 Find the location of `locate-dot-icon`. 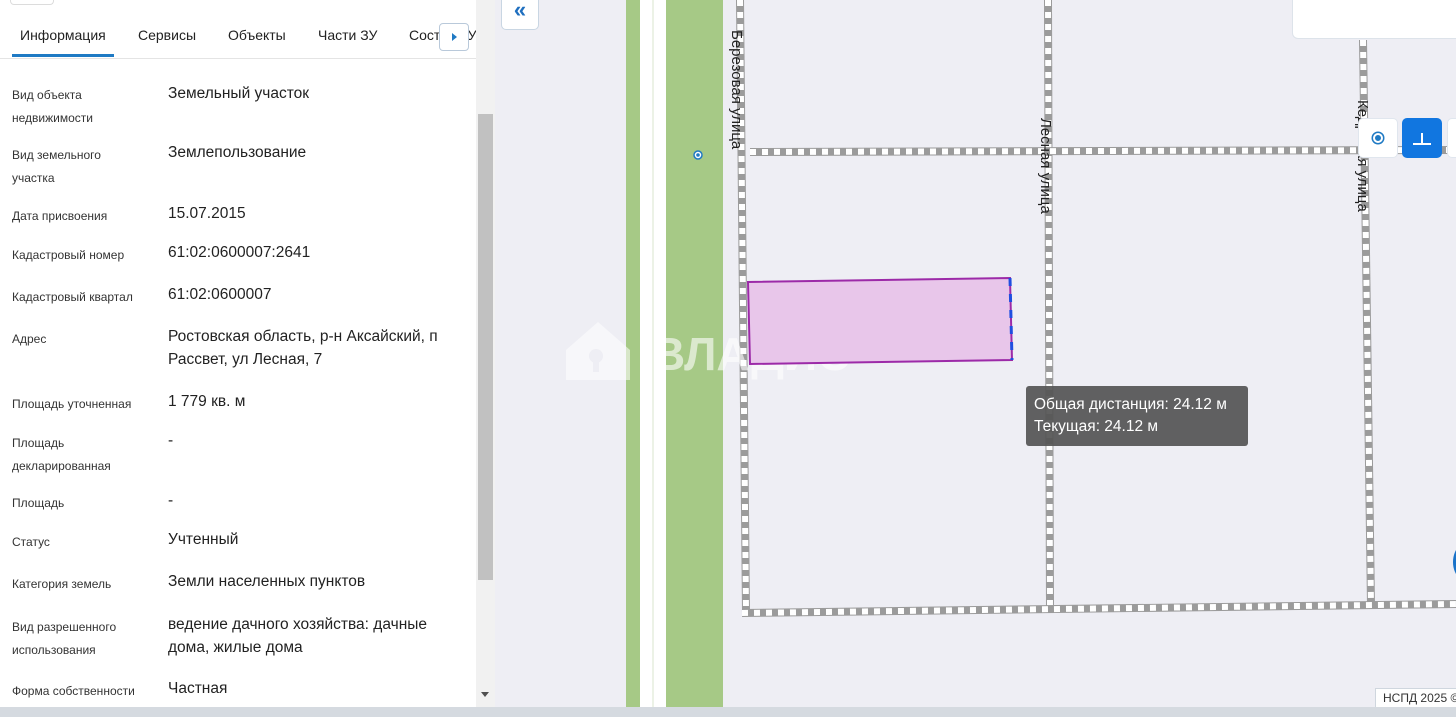

locate-dot-icon is located at coordinates (1378, 138).